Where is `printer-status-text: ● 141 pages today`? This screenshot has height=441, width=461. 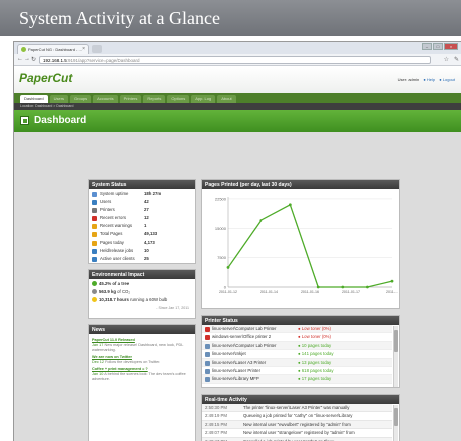
printer-status-text: ● 141 pages today is located at coordinates (316, 354).